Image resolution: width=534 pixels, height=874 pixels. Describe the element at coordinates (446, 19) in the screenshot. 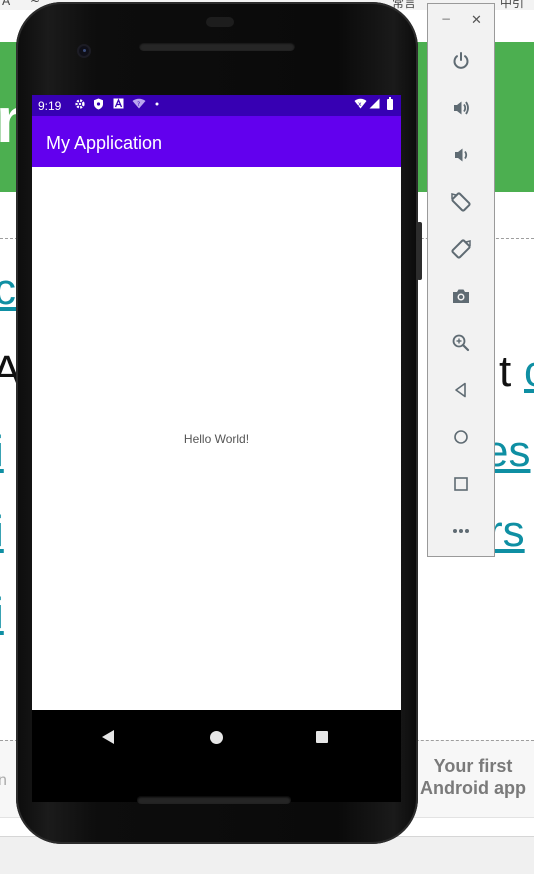

I see `minimize-button: −` at that location.